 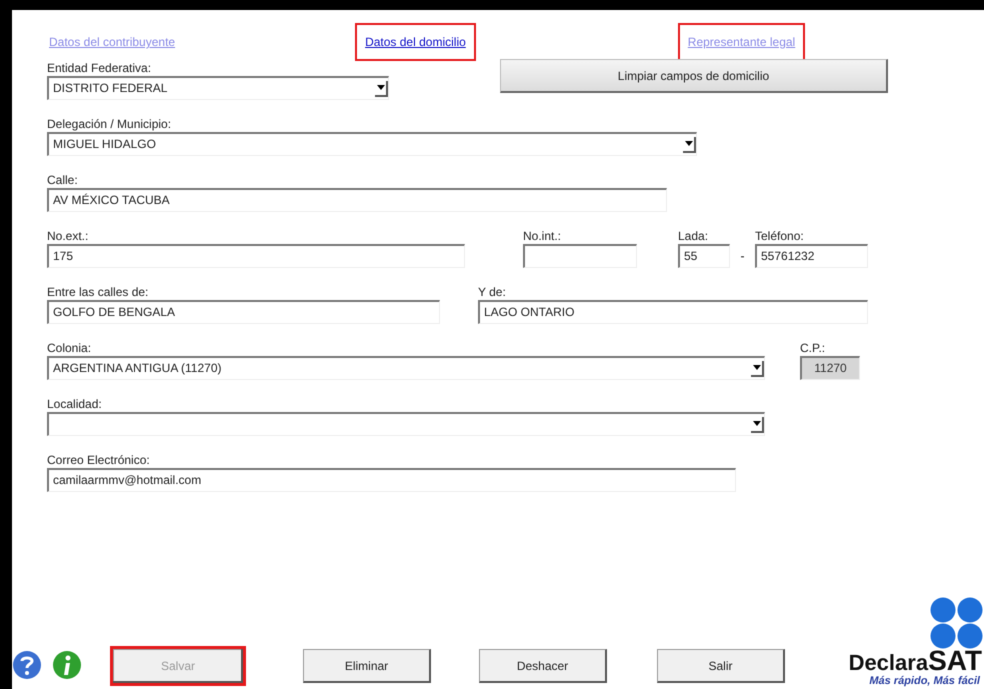 What do you see at coordinates (543, 666) in the screenshot?
I see `action-button: Deshacer` at bounding box center [543, 666].